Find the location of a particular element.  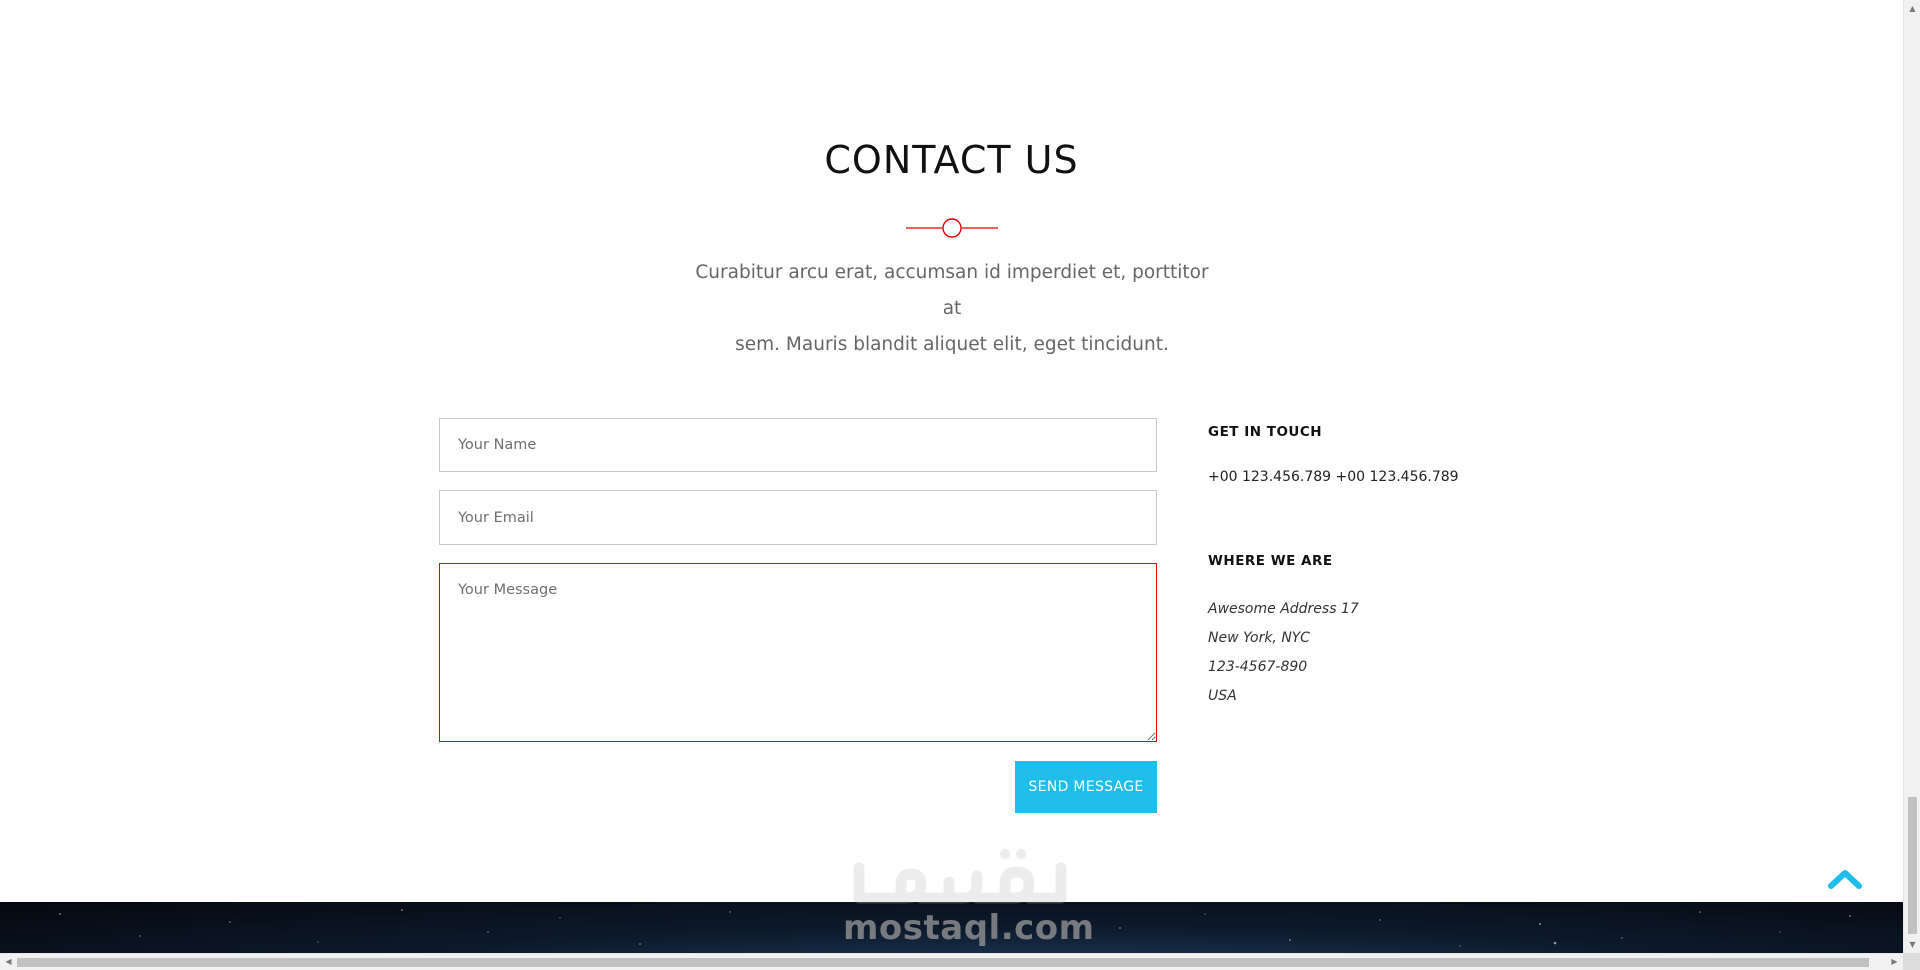

chevron-up-icon is located at coordinates (1845, 878).